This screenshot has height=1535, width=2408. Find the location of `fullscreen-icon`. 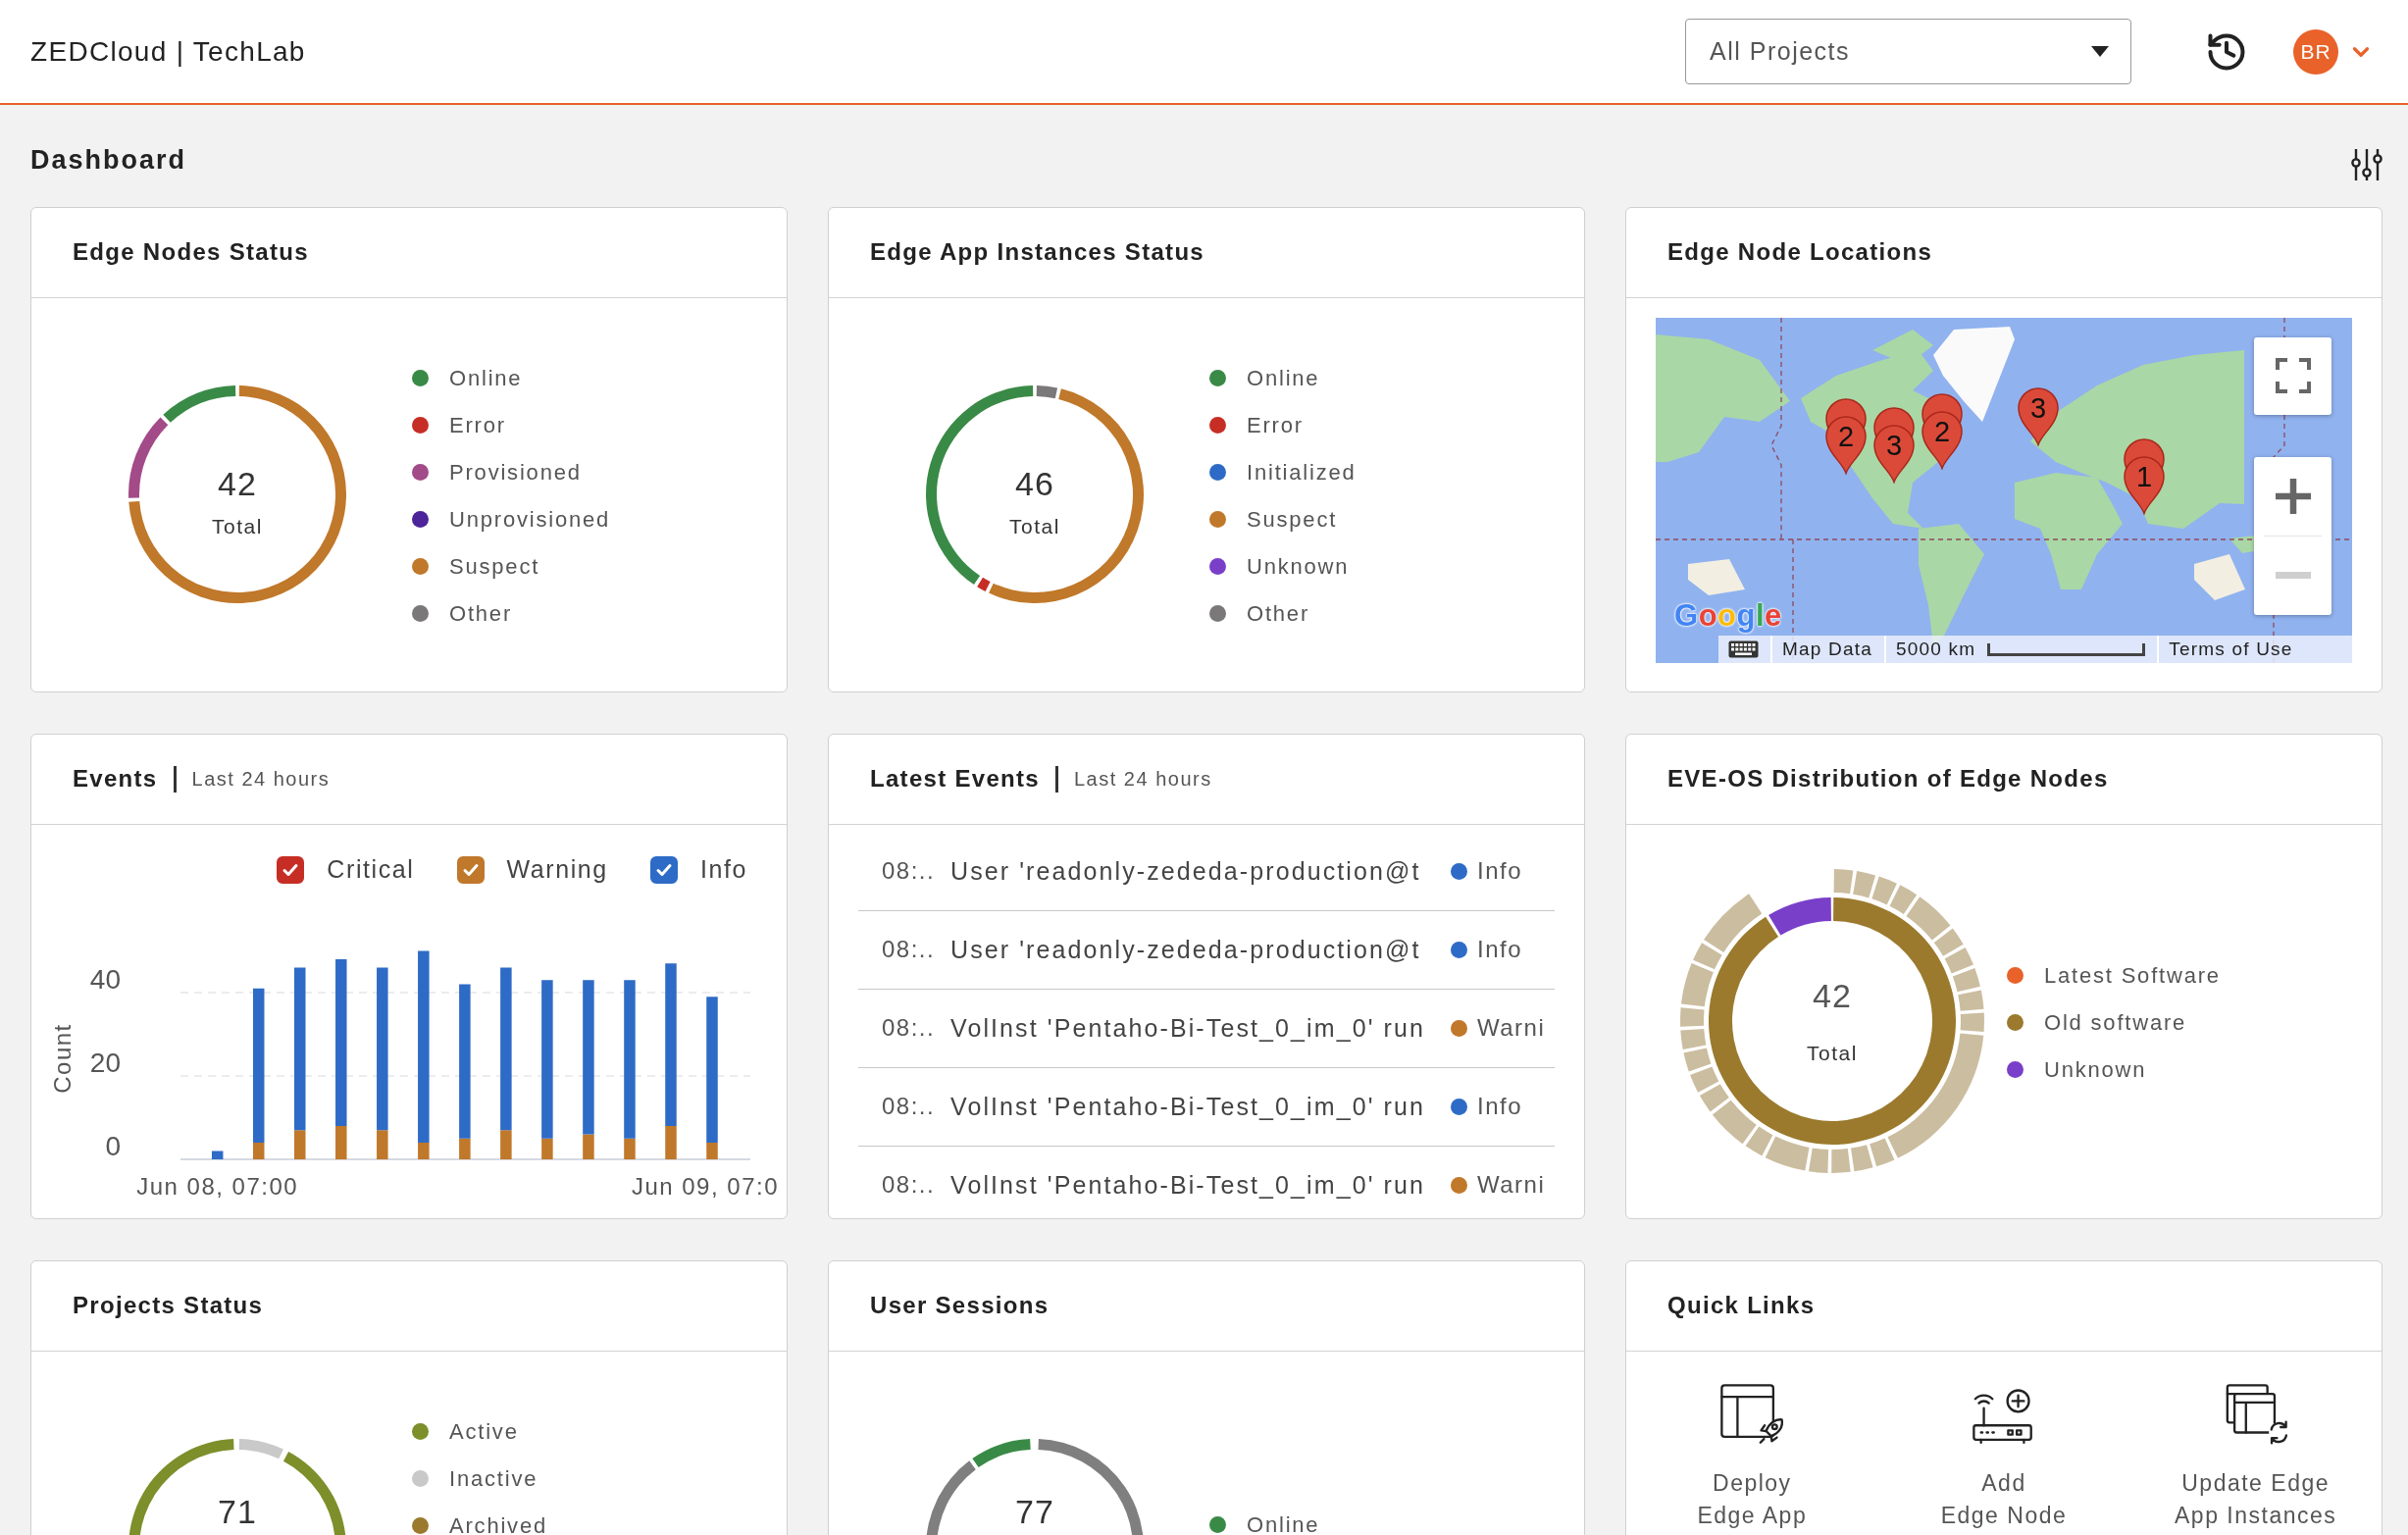

fullscreen-icon is located at coordinates (2293, 375).